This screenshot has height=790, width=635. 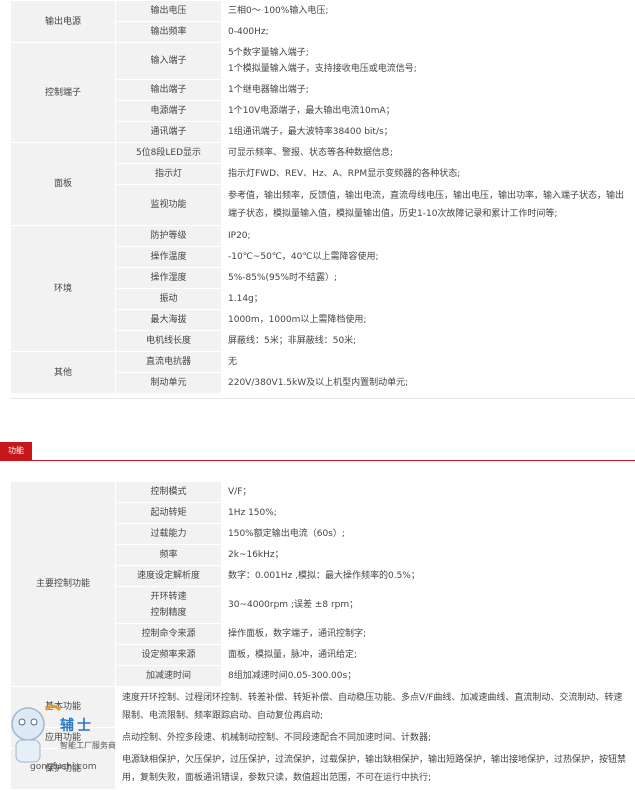 I want to click on param-label: 速度设定解析度, so click(x=168, y=576).